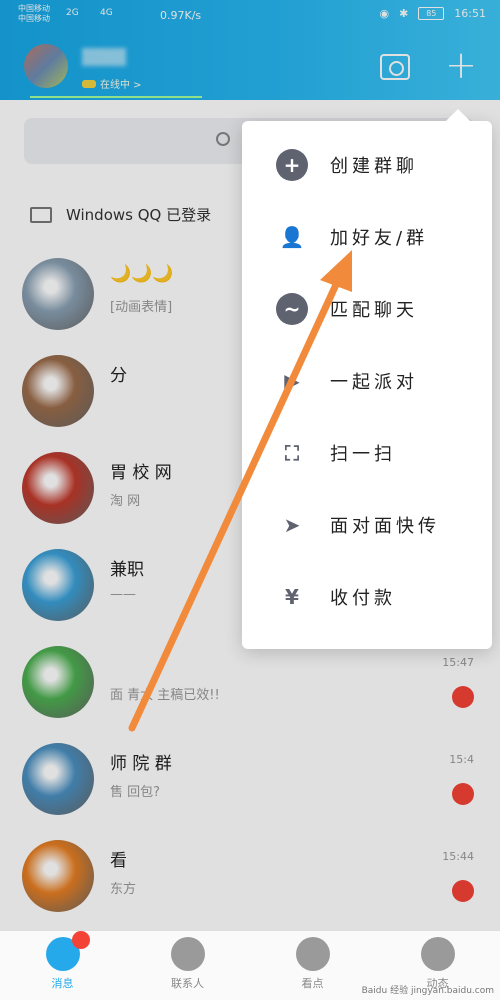 Image resolution: width=500 pixels, height=1000 pixels. Describe the element at coordinates (461, 65) in the screenshot. I see `plus-icon: +` at that location.